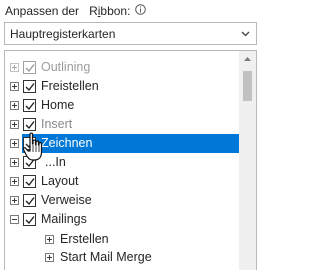 This screenshot has width=320, height=270. What do you see at coordinates (122, 162) in the screenshot?
I see `tree-item-add-ins: ...In` at bounding box center [122, 162].